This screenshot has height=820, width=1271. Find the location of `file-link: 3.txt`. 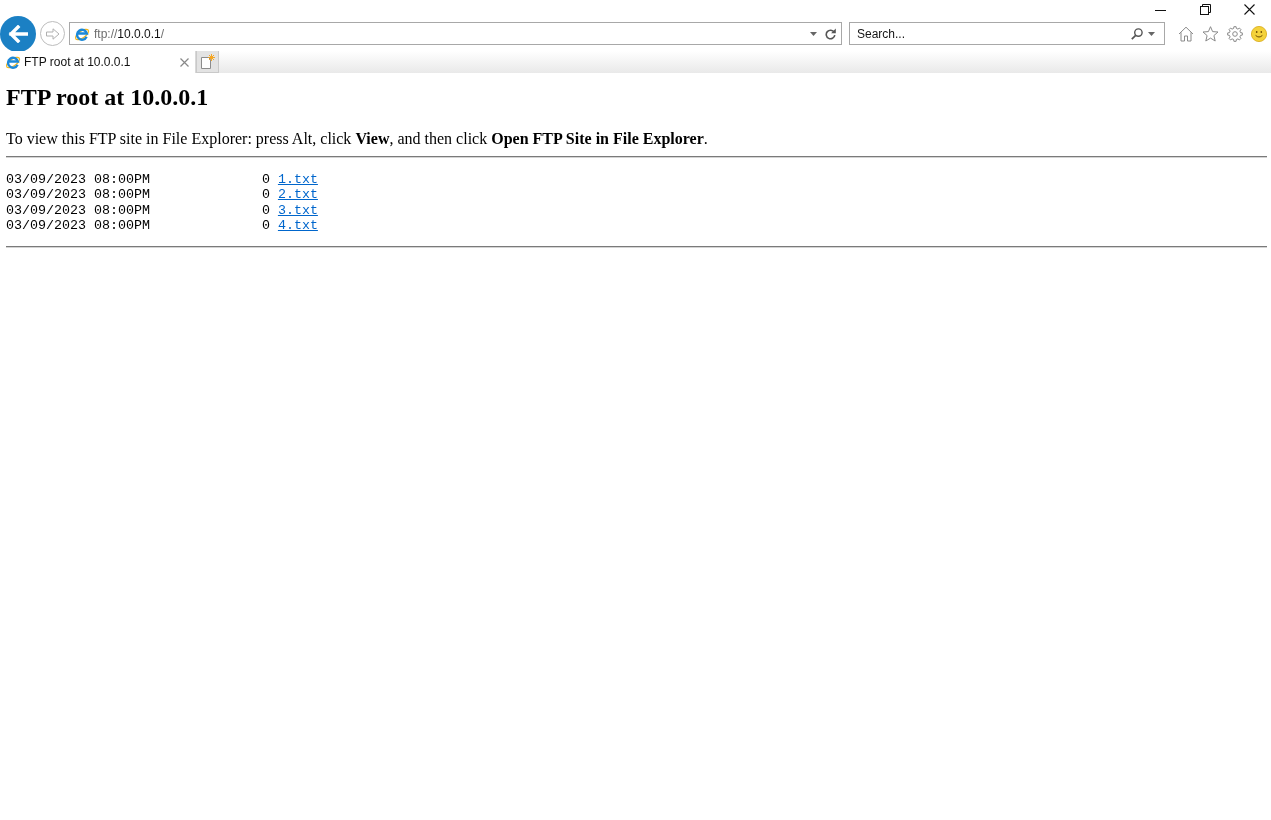

file-link: 3.txt is located at coordinates (297, 210).